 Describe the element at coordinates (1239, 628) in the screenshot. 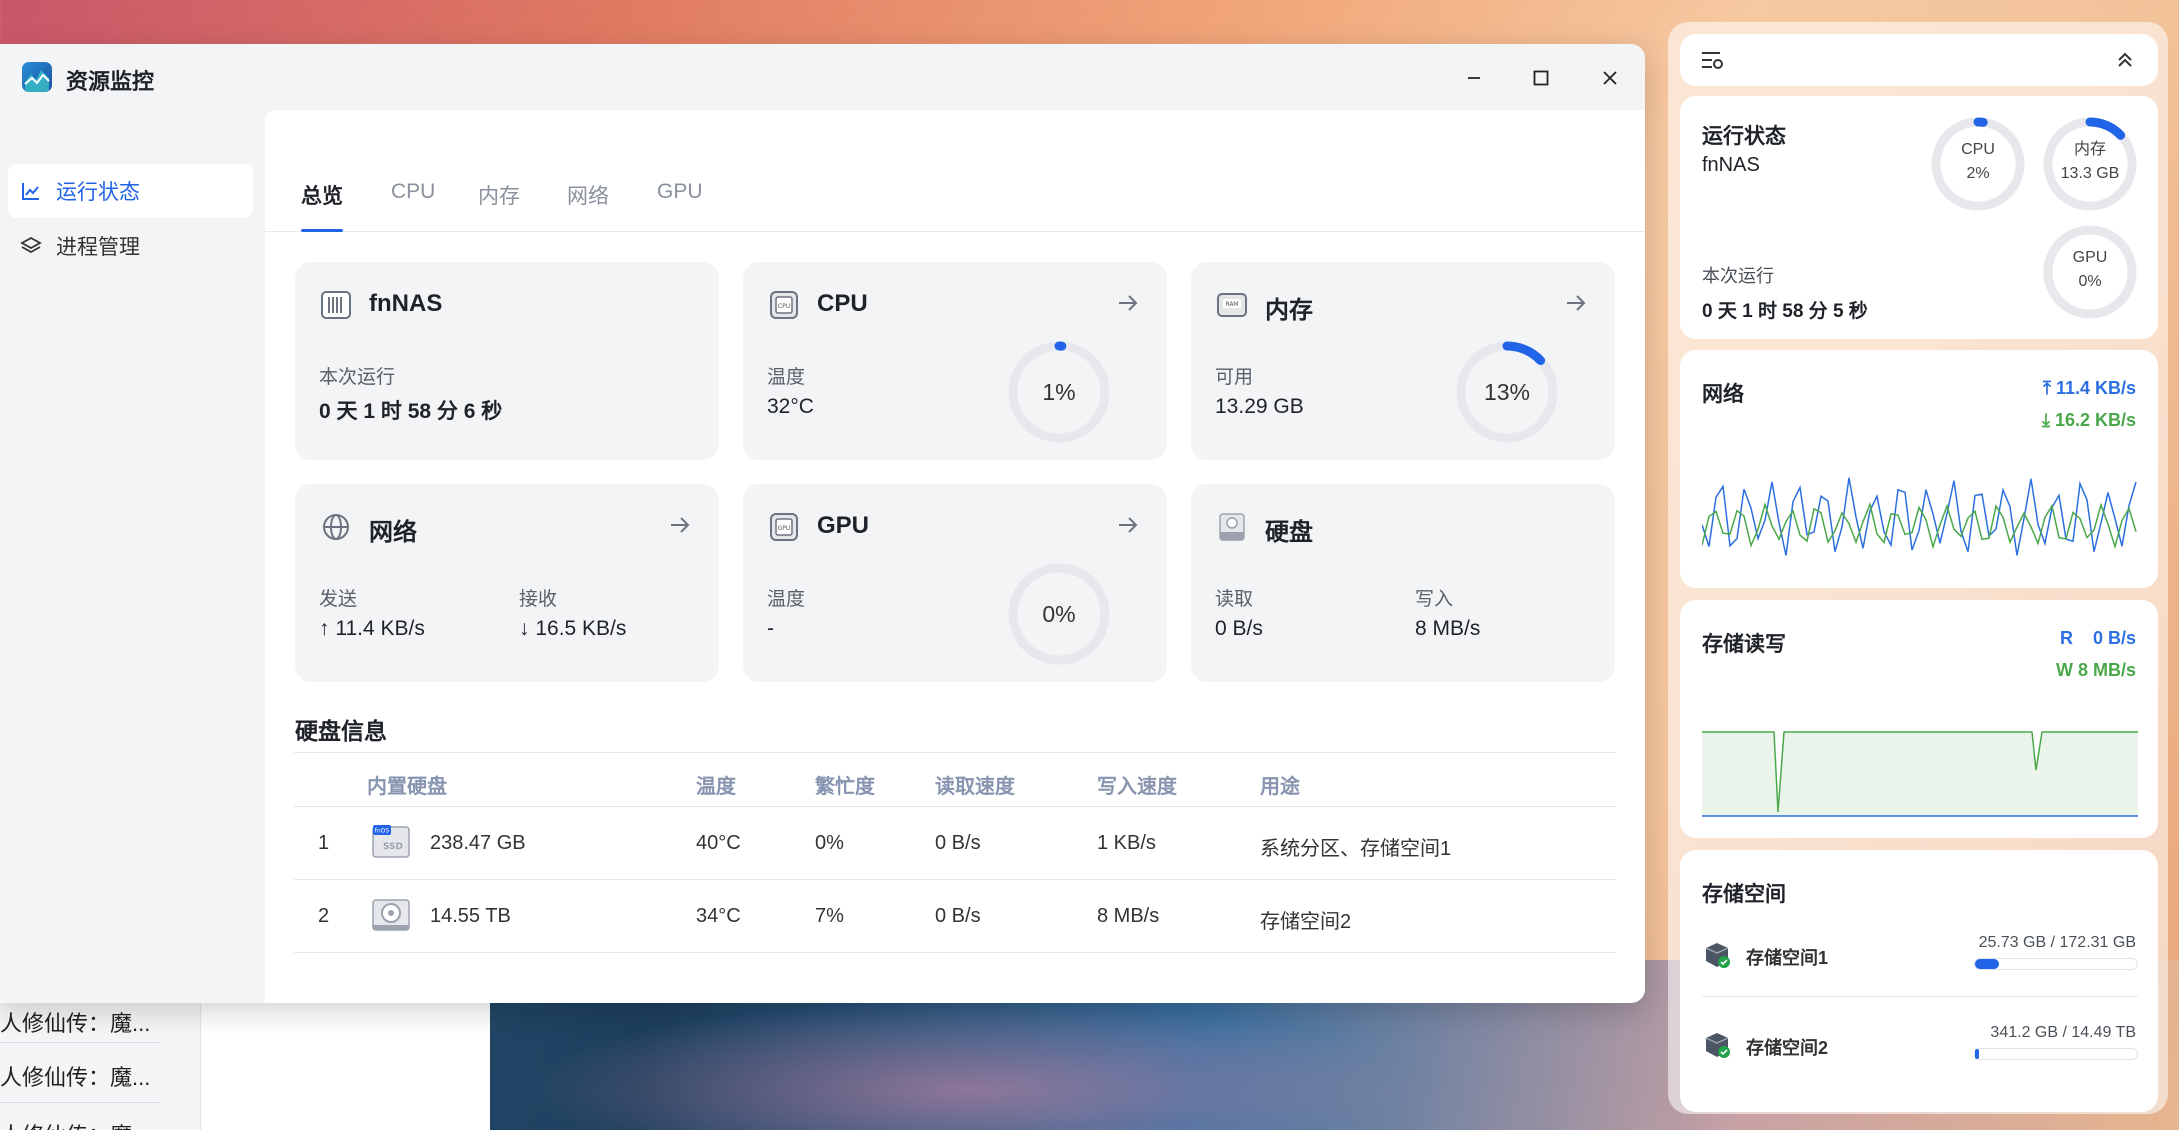

I see `read-value: 0 B/s` at that location.